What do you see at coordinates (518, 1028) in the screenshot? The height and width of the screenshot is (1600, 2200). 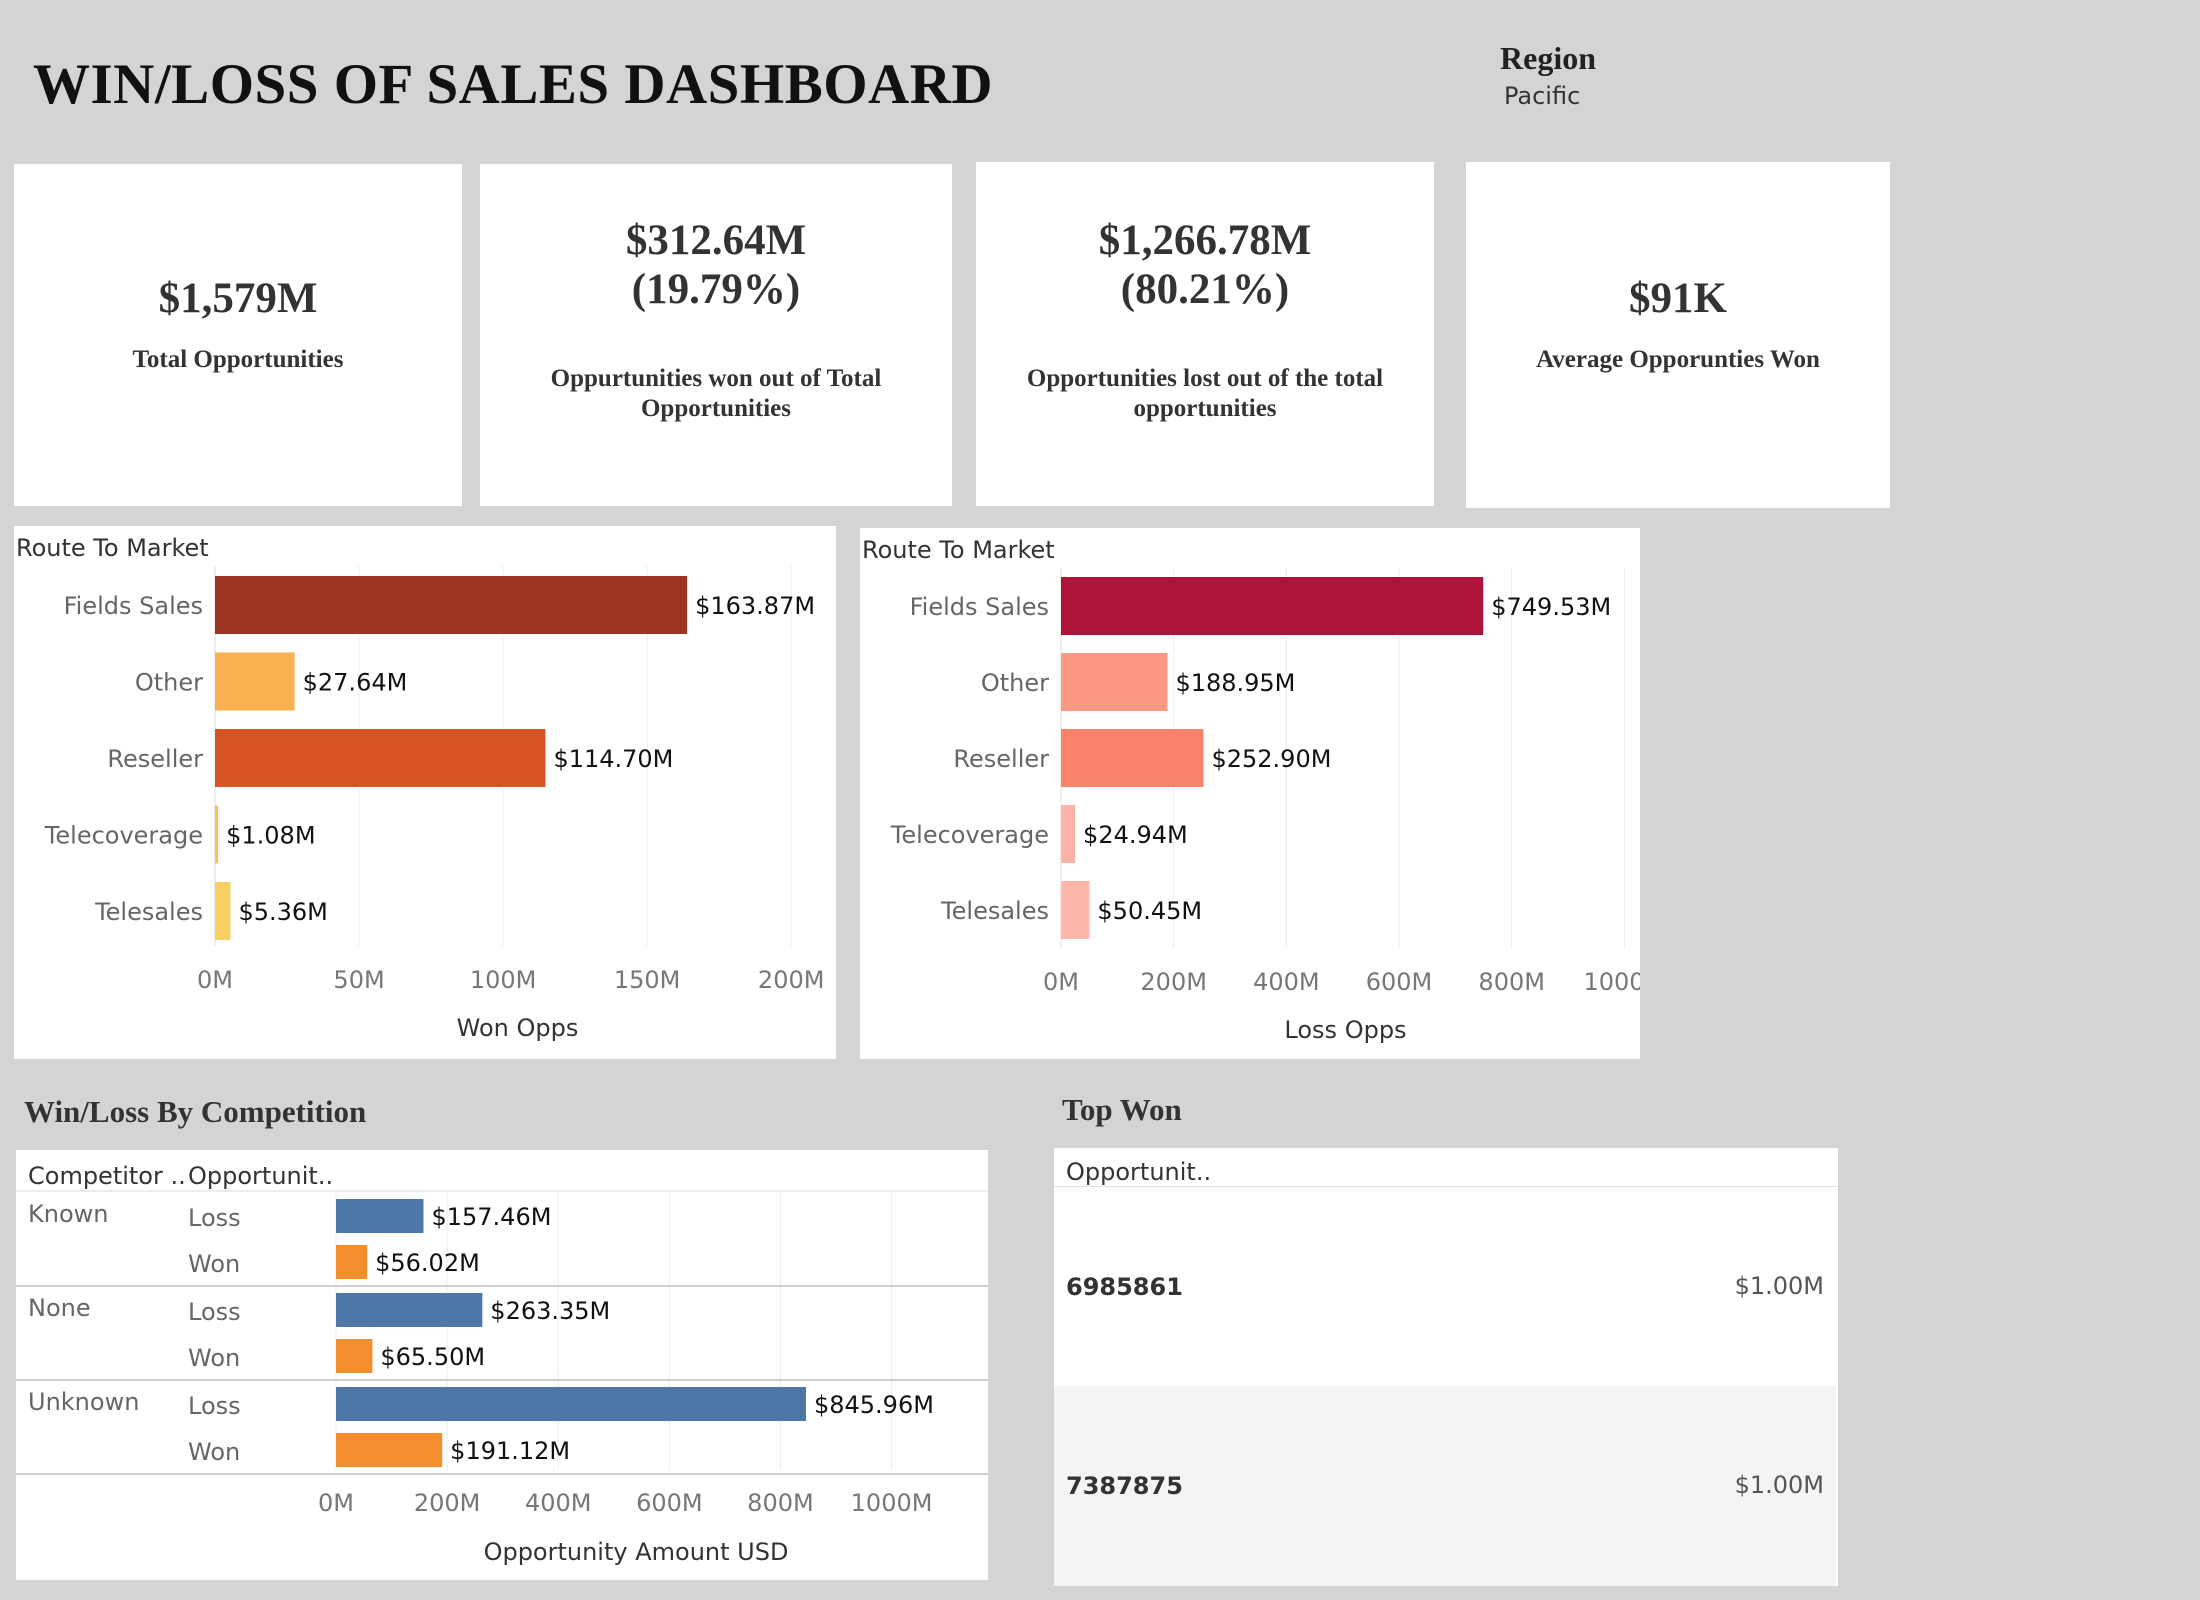 I see `x-axis-title: Won Opps` at bounding box center [518, 1028].